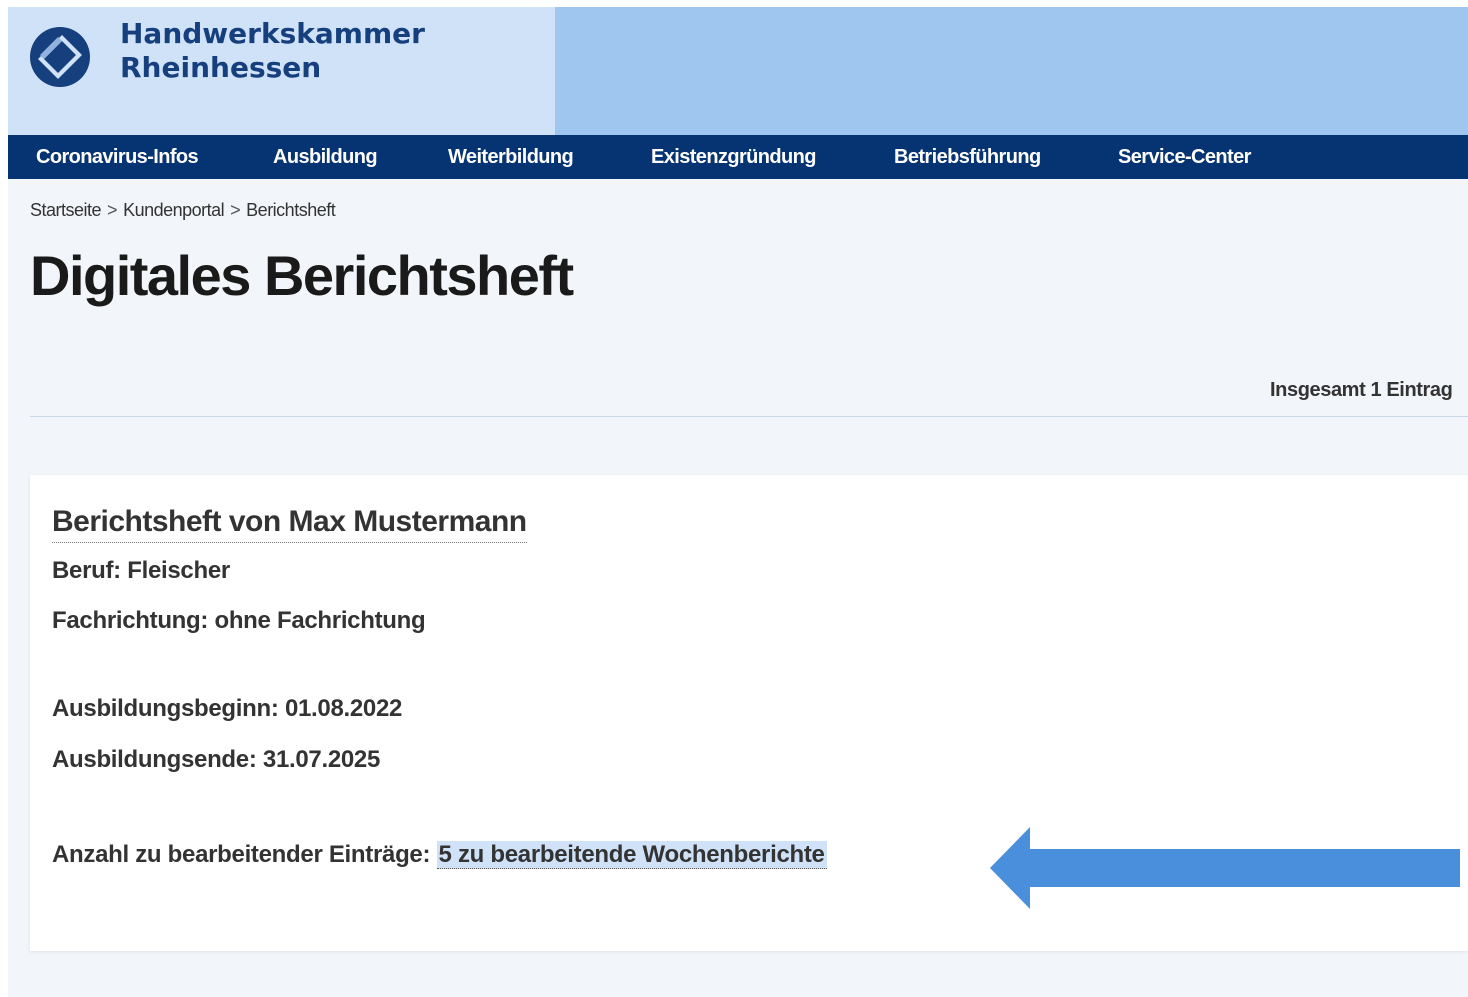  What do you see at coordinates (511, 157) in the screenshot?
I see `nav-item-weiterbildung: Weiterbildung` at bounding box center [511, 157].